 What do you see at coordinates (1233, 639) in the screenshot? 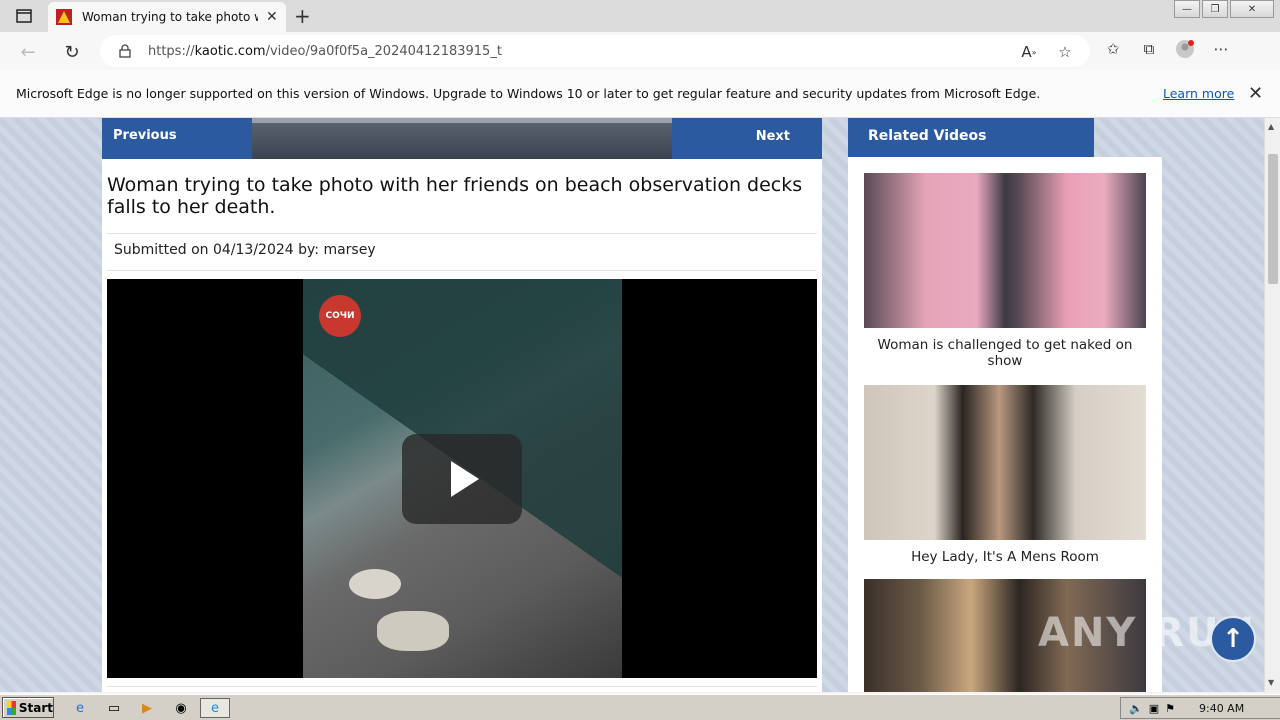
I see `scroll-to-top-button: ↑` at bounding box center [1233, 639].